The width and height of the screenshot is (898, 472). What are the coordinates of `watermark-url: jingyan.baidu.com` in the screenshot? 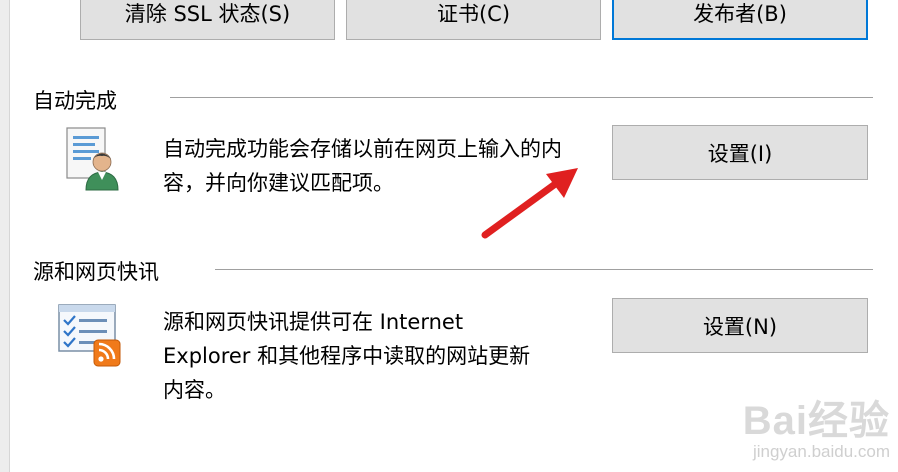 It's located at (821, 451).